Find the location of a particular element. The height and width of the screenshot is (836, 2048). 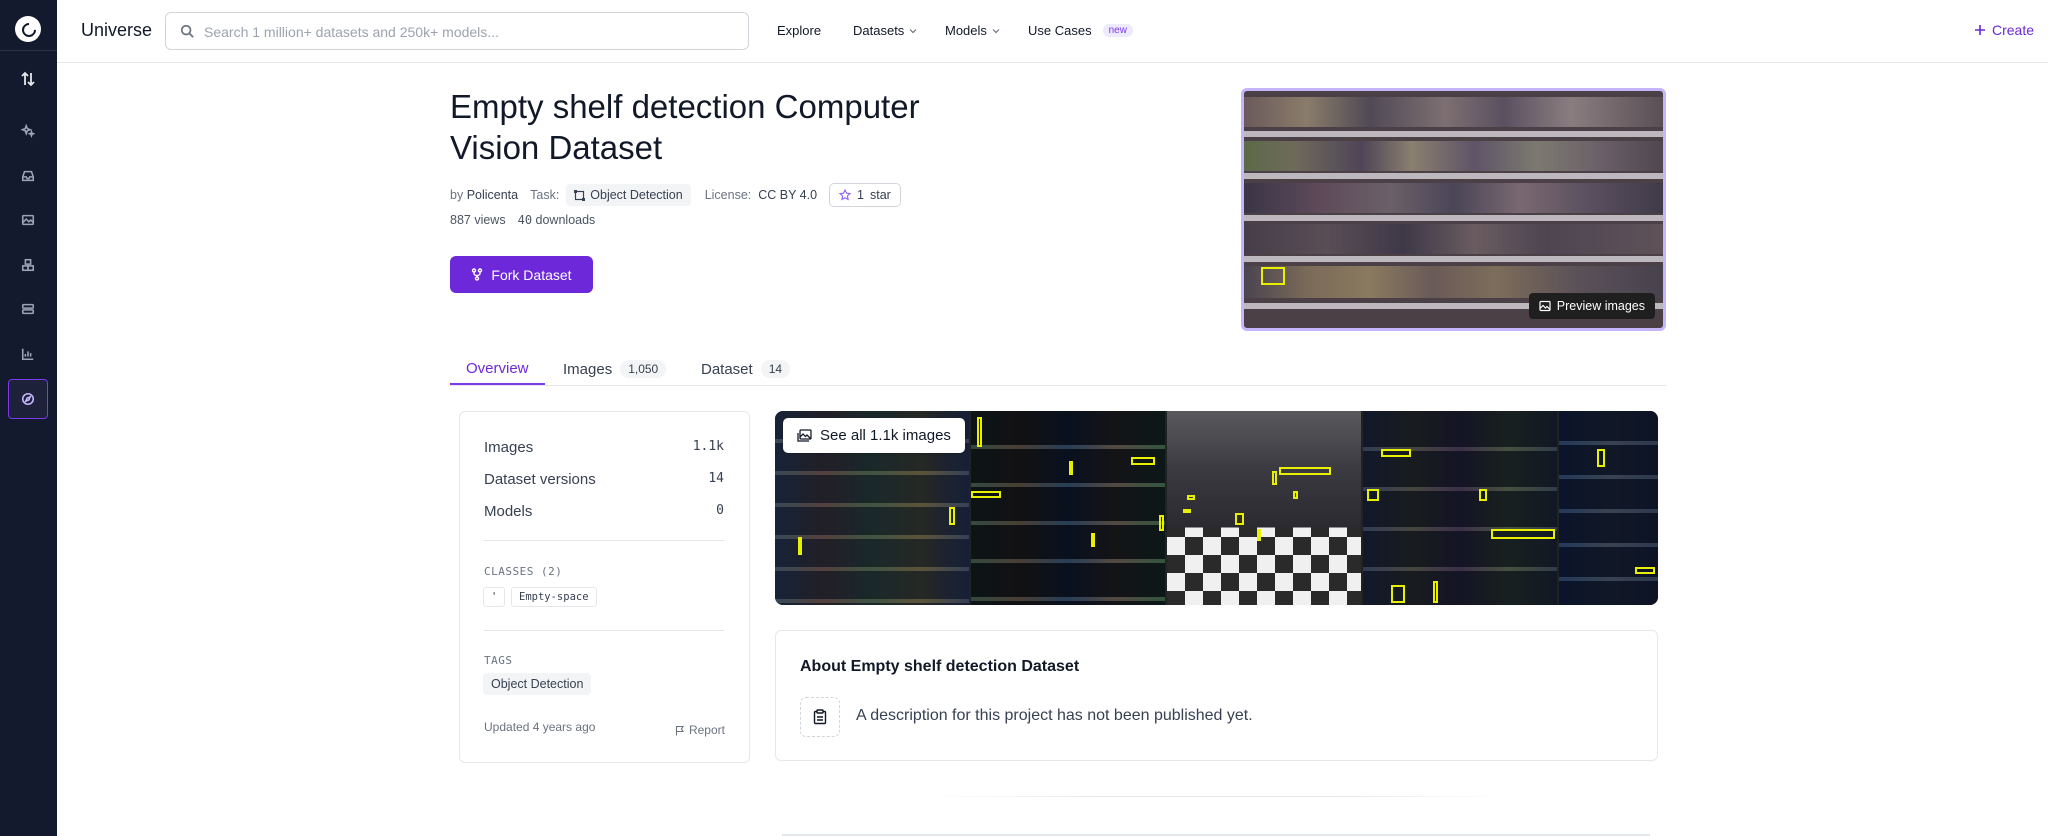

fork-icon is located at coordinates (477, 274).